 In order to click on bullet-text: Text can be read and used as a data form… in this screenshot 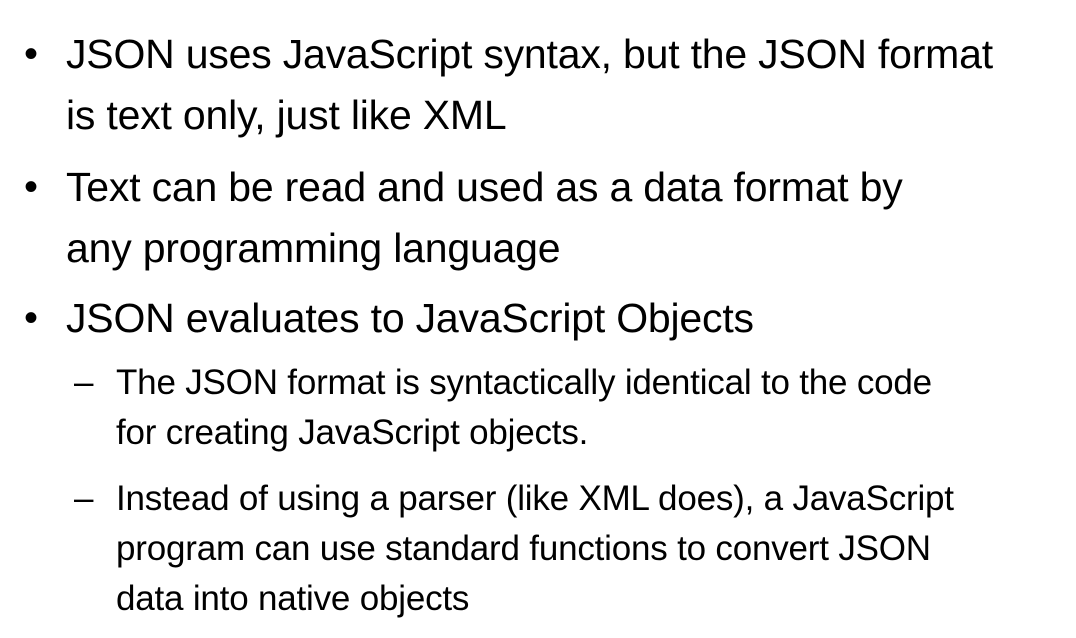, I will do `click(484, 217)`.